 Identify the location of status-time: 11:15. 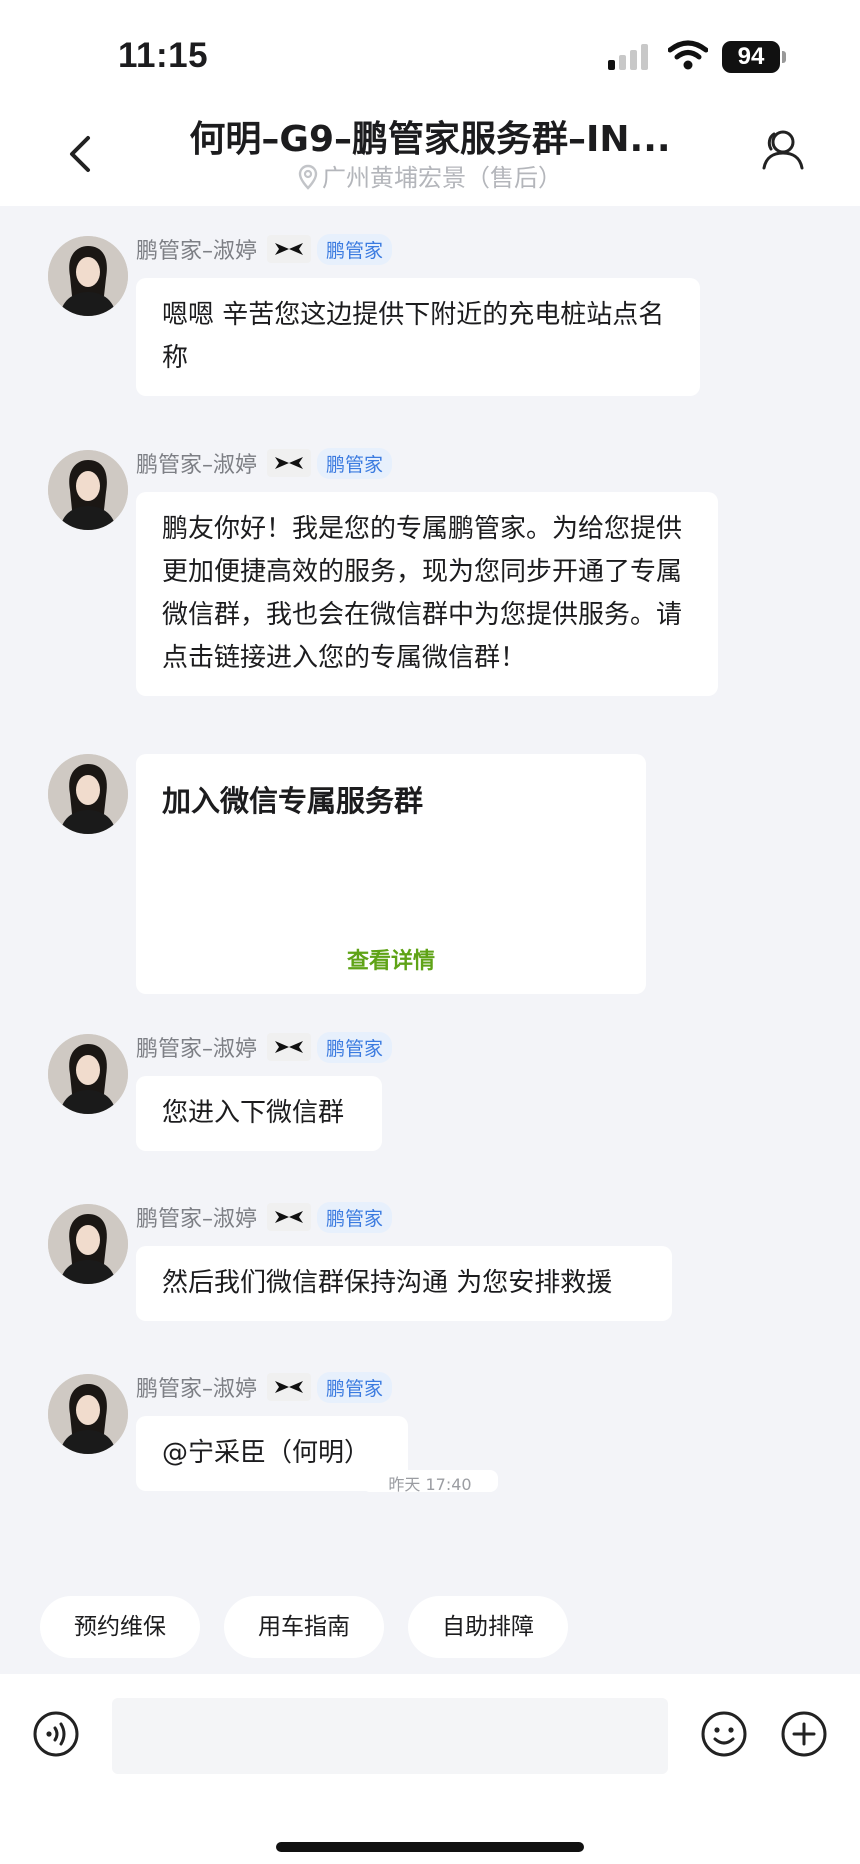
(163, 55).